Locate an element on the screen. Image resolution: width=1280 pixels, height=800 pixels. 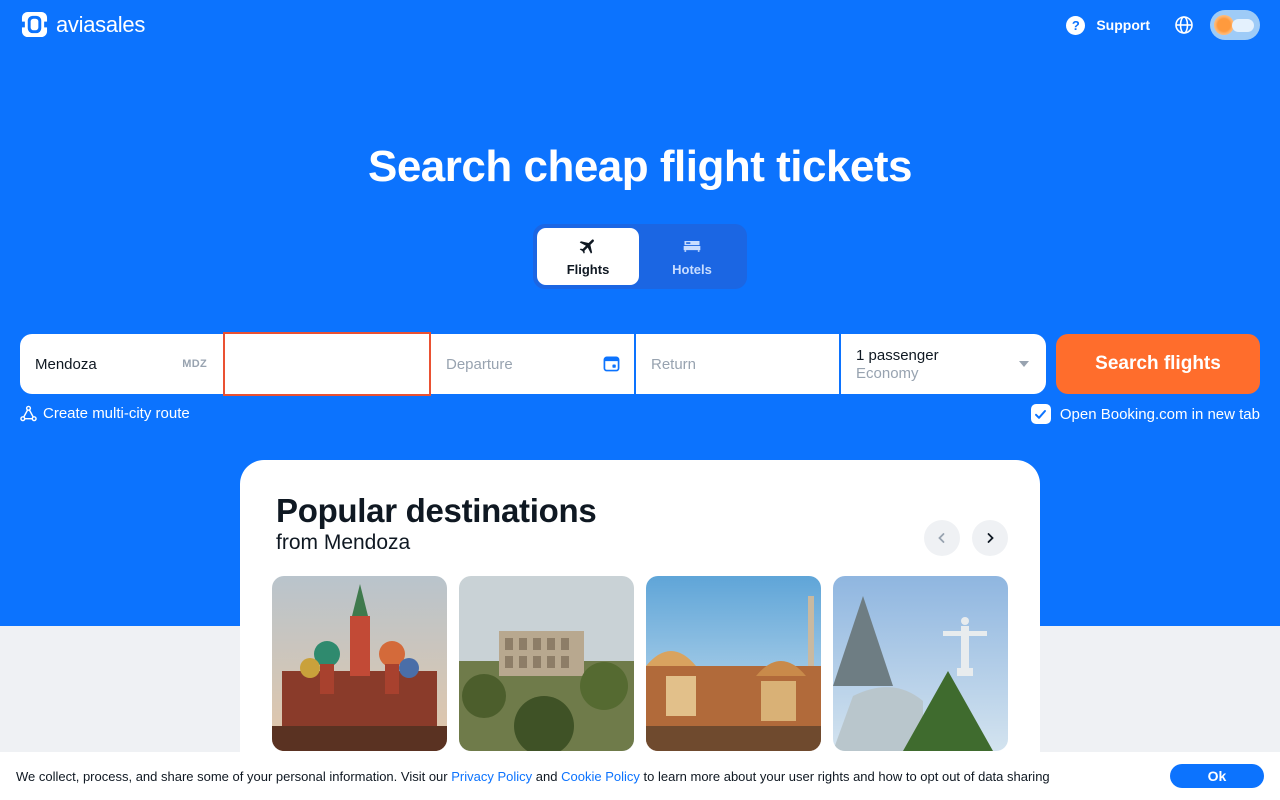
chevron-left-icon is located at coordinates (941, 538).